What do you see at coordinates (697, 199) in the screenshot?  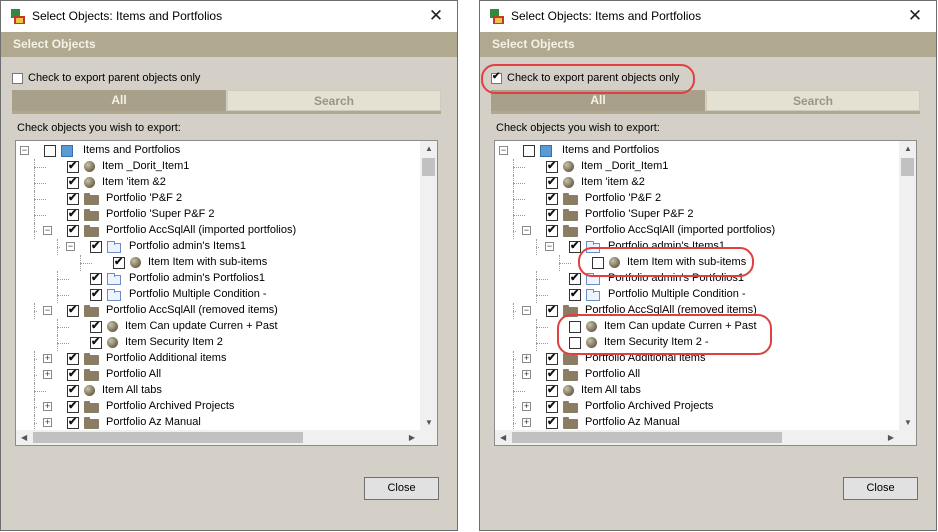 I see `tree-node: Portfolio 'P&F 2` at bounding box center [697, 199].